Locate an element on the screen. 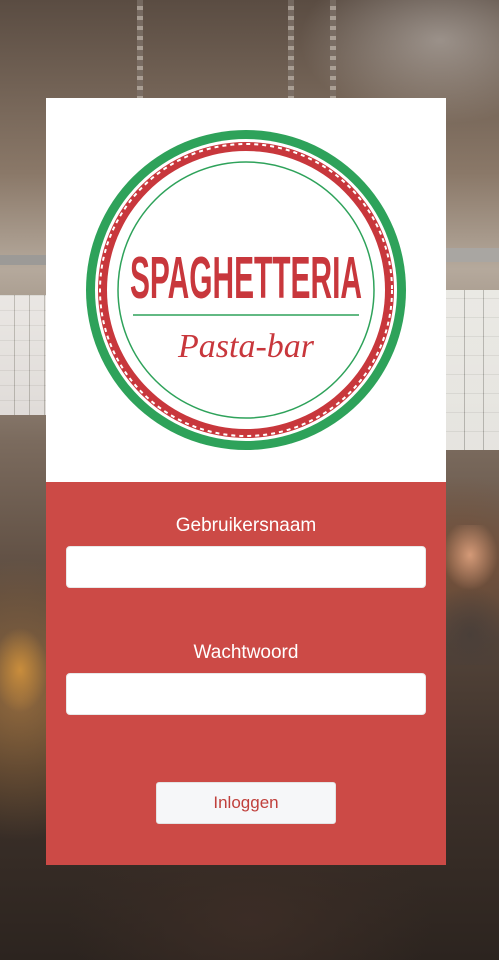 The image size is (499, 960). password-label: Wachtwoord is located at coordinates (246, 652).